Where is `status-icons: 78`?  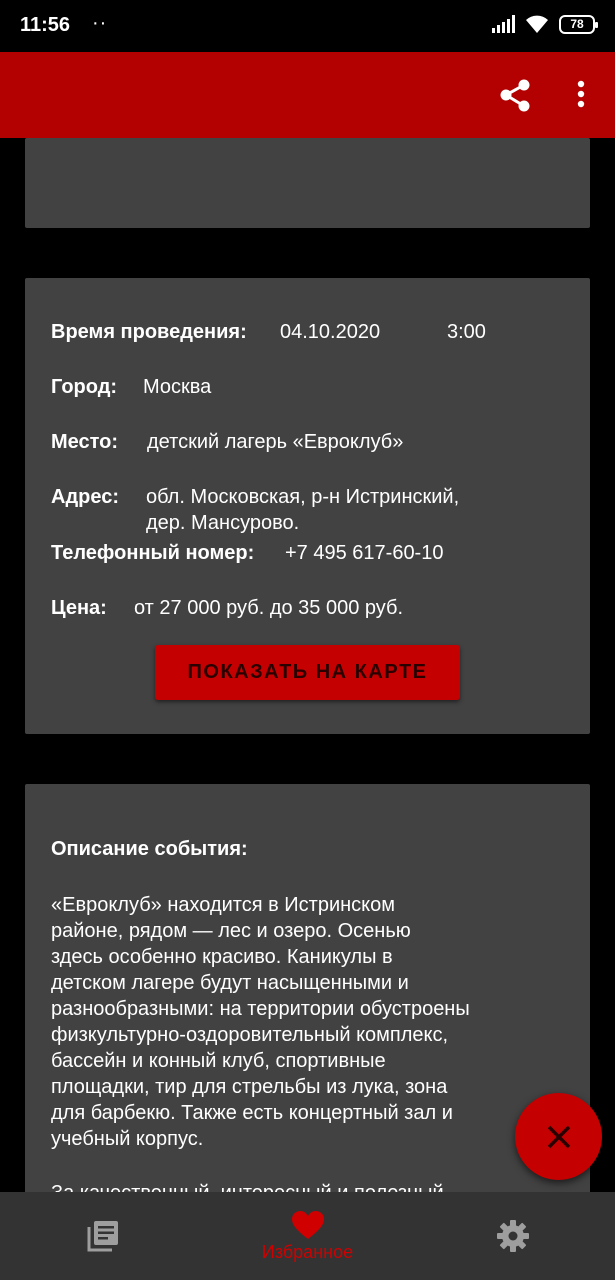 status-icons: 78 is located at coordinates (545, 24).